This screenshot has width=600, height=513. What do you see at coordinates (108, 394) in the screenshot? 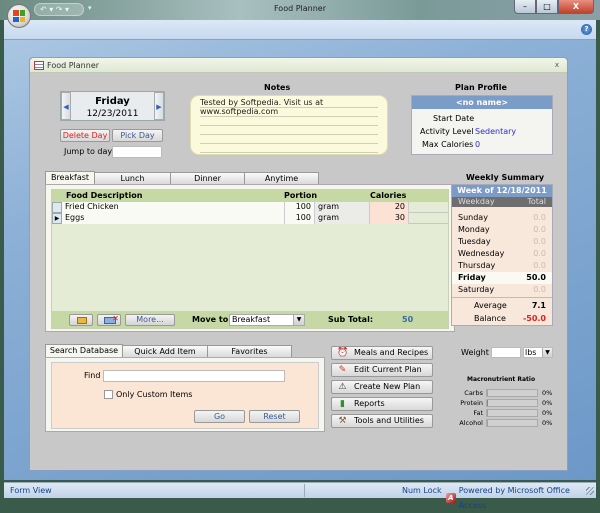
I see `only-custom-items-checkbox` at bounding box center [108, 394].